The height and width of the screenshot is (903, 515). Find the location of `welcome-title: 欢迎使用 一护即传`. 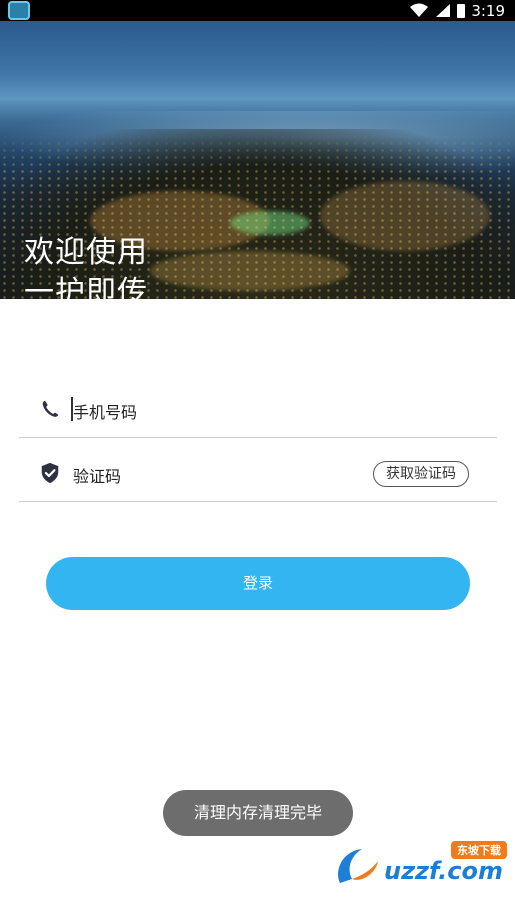

welcome-title: 欢迎使用 一护即传 is located at coordinates (86, 266).